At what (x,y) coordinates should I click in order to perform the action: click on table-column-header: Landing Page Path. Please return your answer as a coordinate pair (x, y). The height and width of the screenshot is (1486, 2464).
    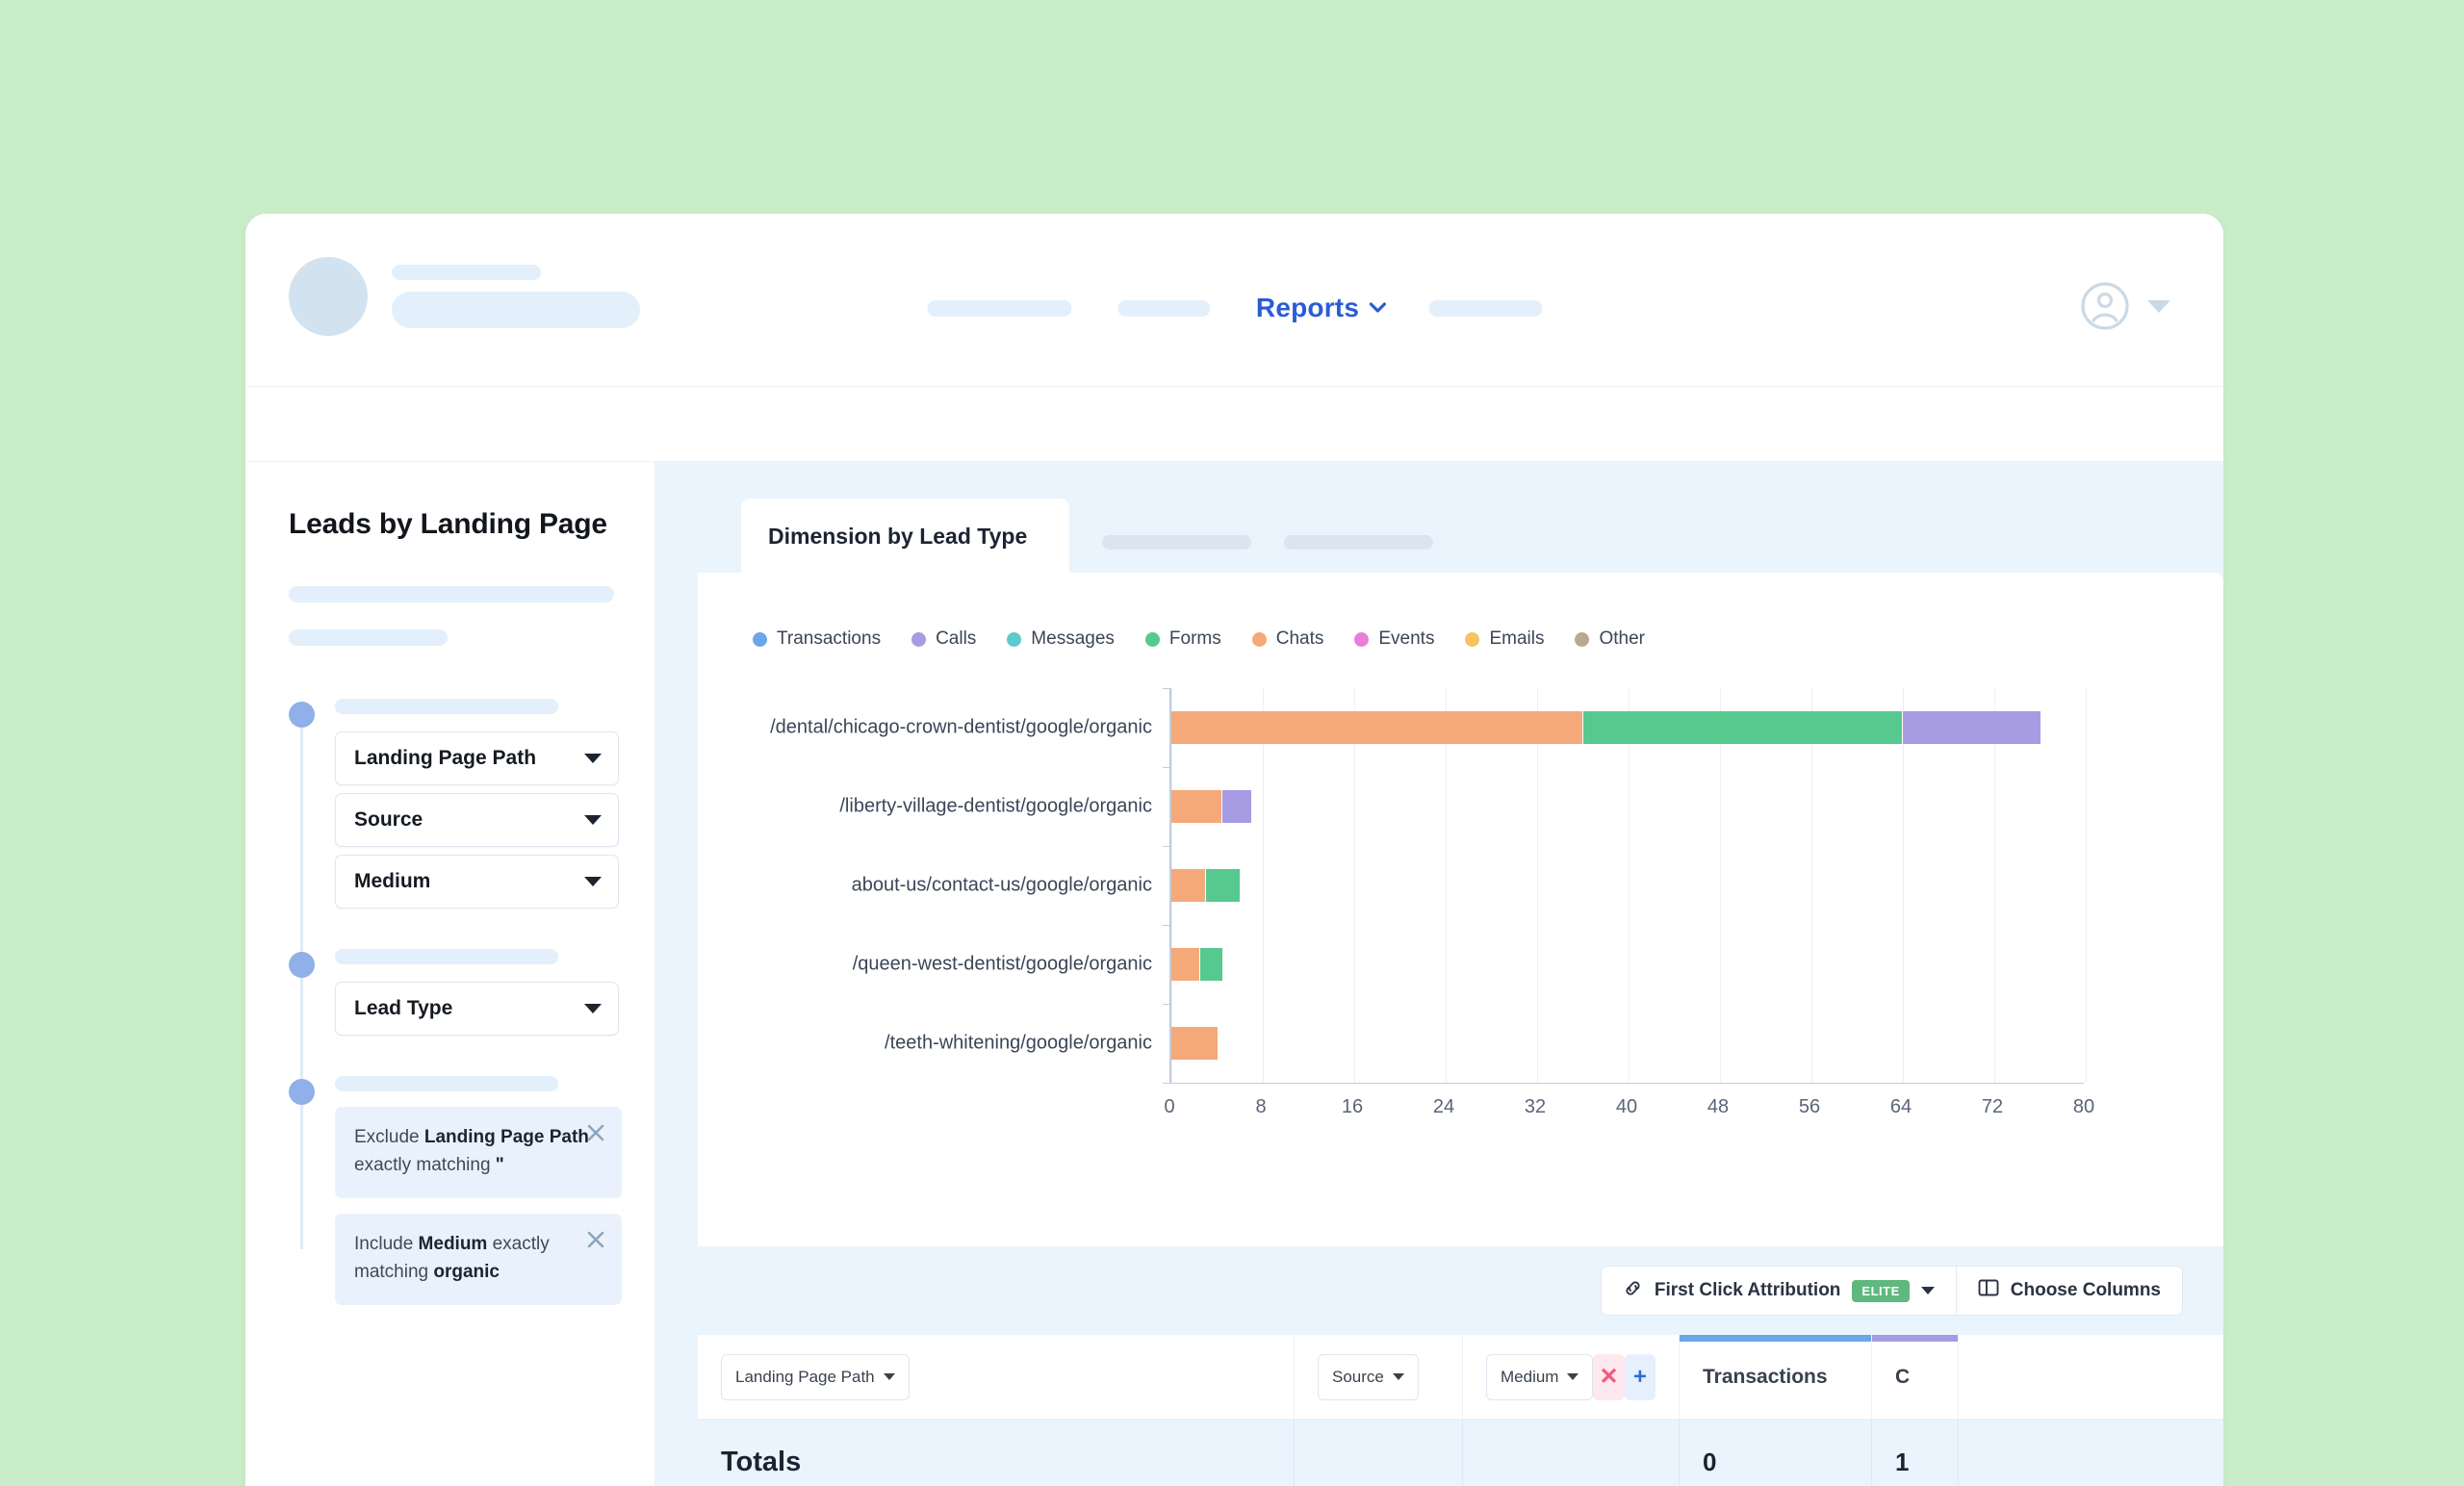
    Looking at the image, I should click on (996, 1377).